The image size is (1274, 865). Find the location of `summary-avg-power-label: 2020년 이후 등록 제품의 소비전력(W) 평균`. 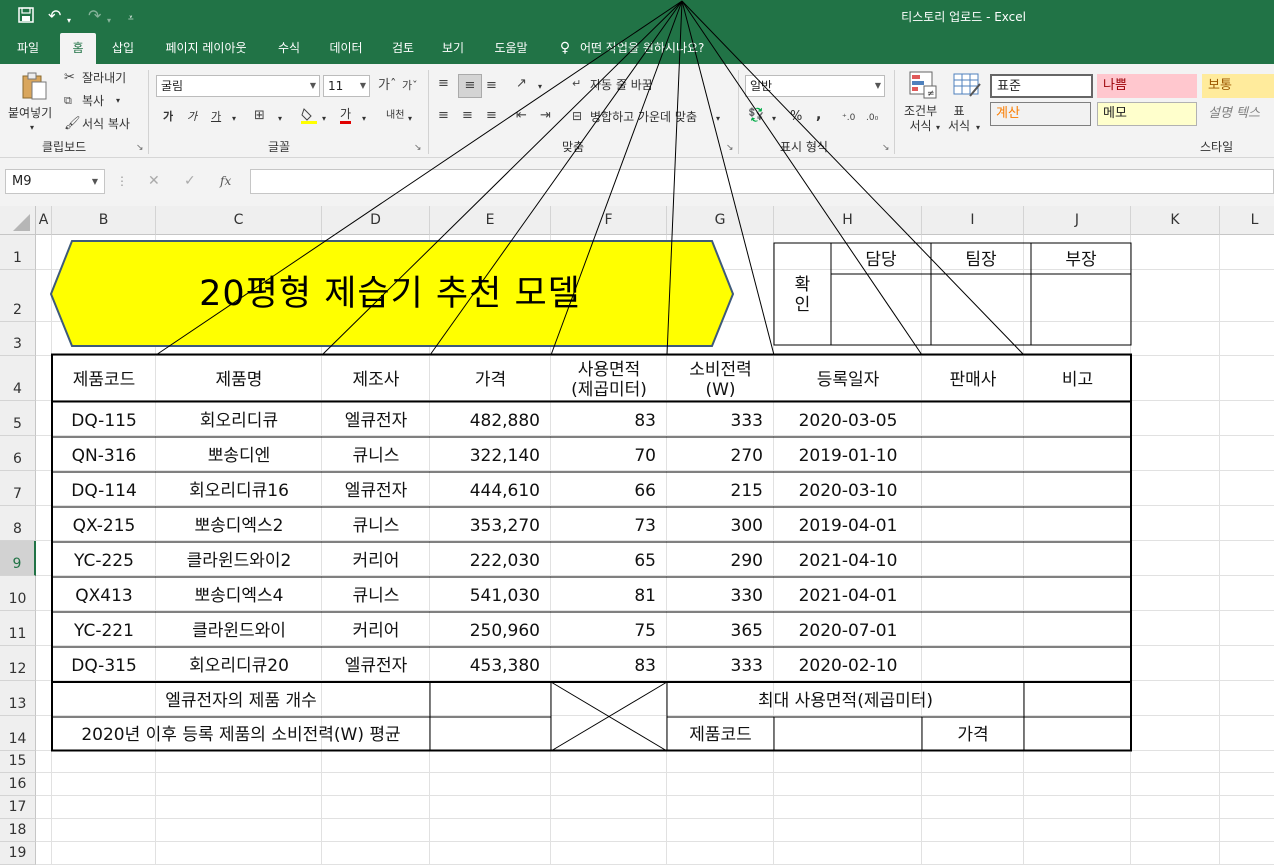

summary-avg-power-label: 2020년 이후 등록 제품의 소비전력(W) 평균 is located at coordinates (241, 735).